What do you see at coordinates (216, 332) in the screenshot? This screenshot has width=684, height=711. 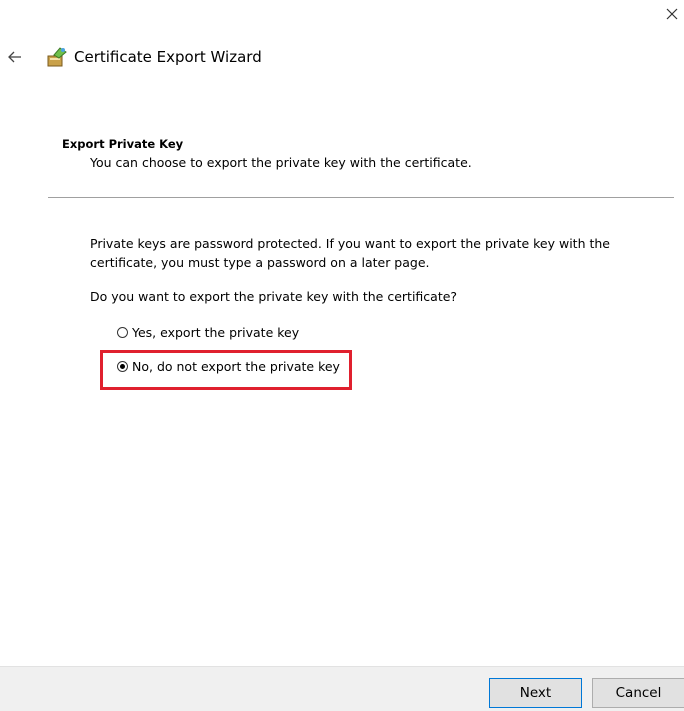 I see `radio-label-yes: Yes, export the private key` at bounding box center [216, 332].